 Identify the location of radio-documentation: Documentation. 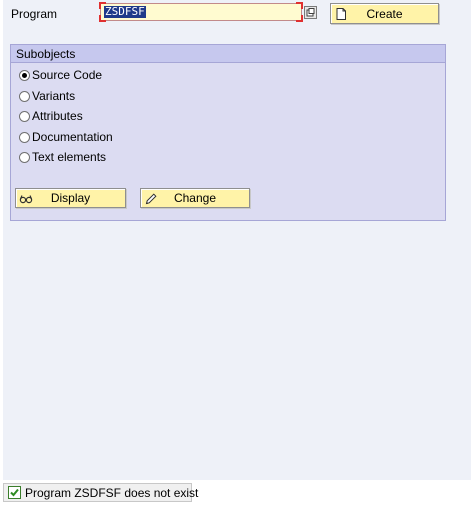
(66, 137).